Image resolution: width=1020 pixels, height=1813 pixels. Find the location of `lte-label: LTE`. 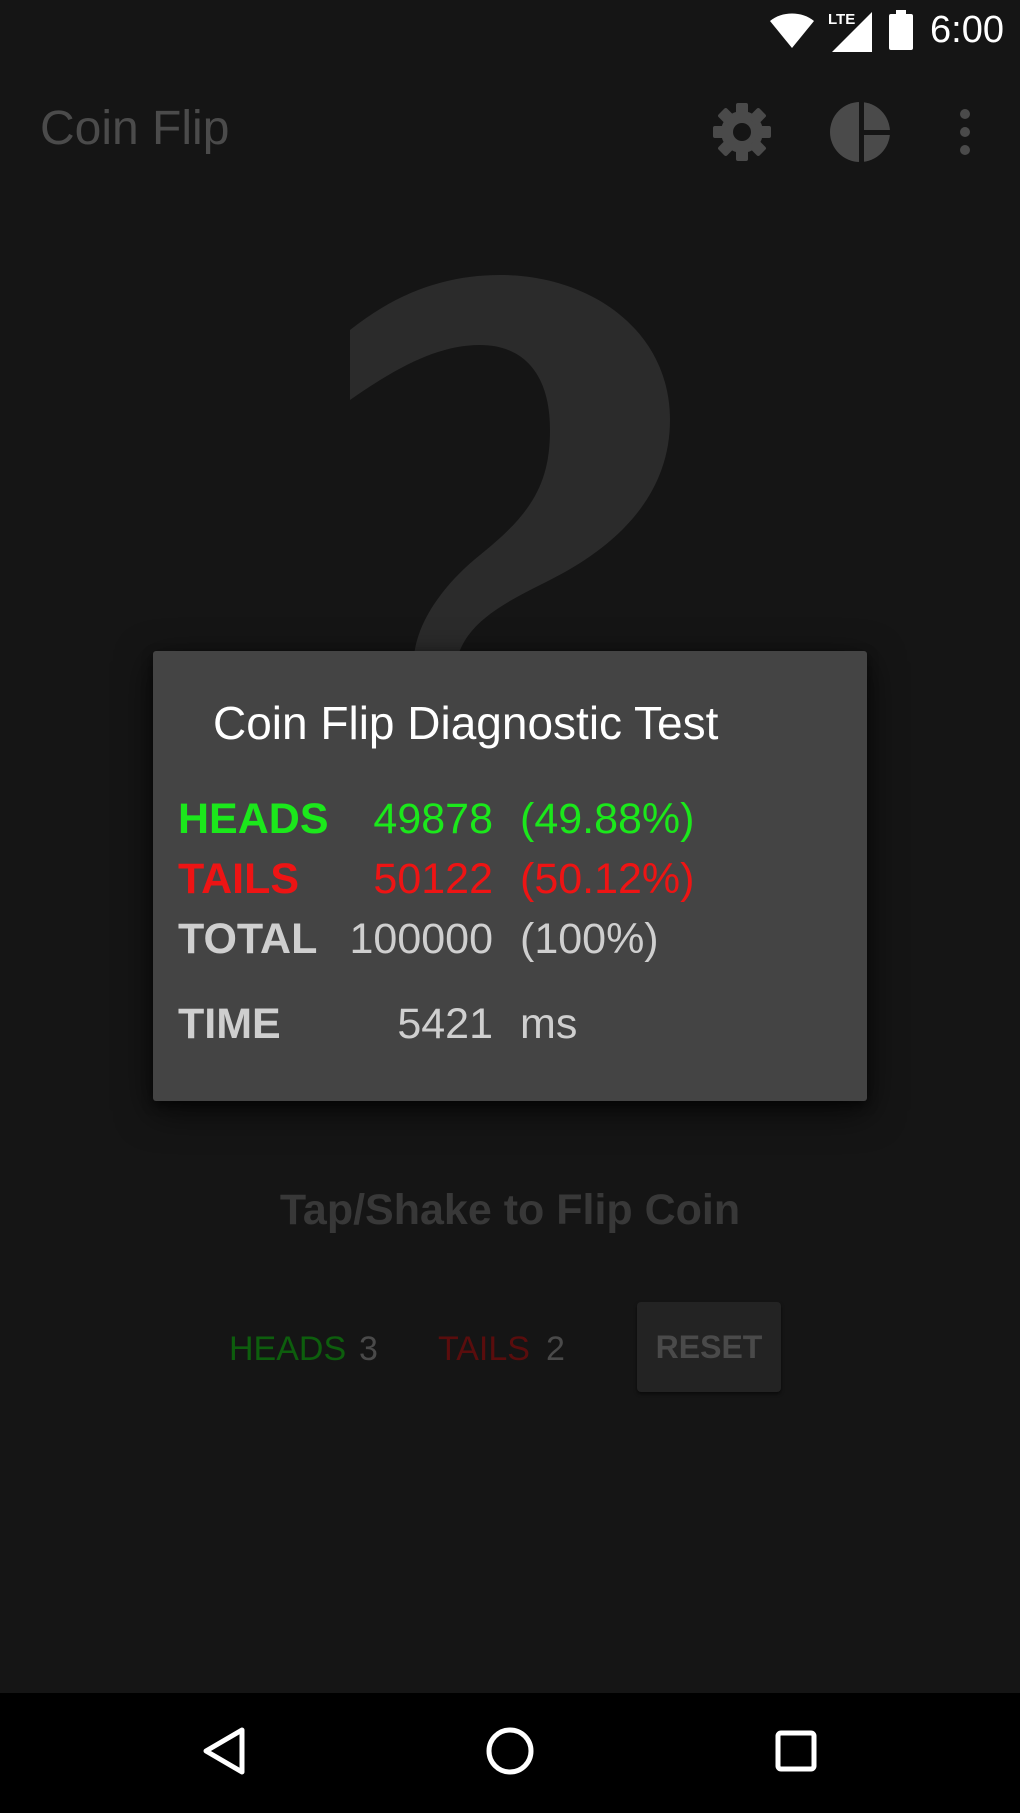

lte-label: LTE is located at coordinates (841, 19).